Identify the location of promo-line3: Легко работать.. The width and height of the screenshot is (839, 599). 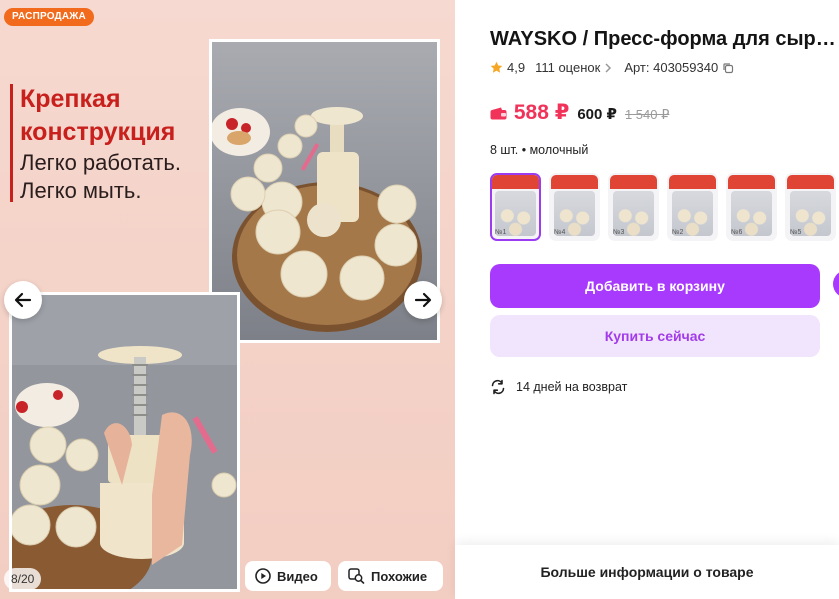
(100, 162).